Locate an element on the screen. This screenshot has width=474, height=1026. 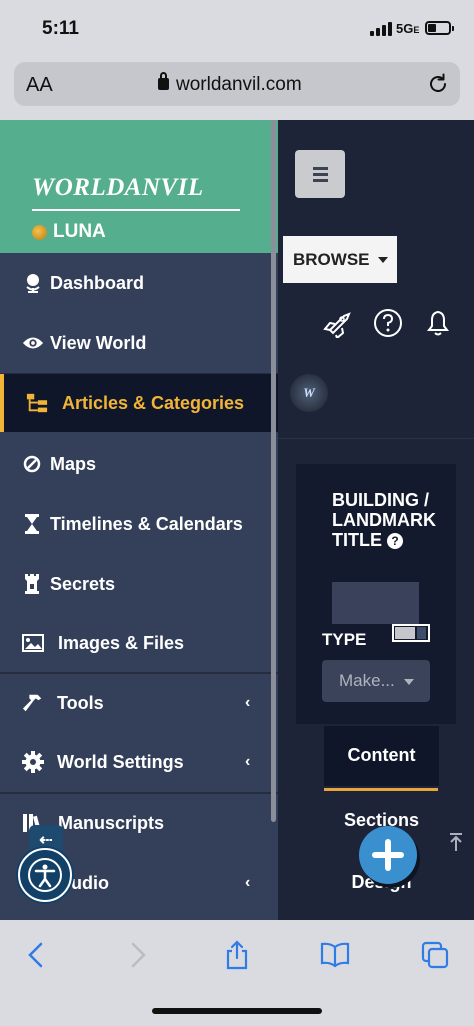
sidebar-item-view-world: View World is located at coordinates (139, 343).